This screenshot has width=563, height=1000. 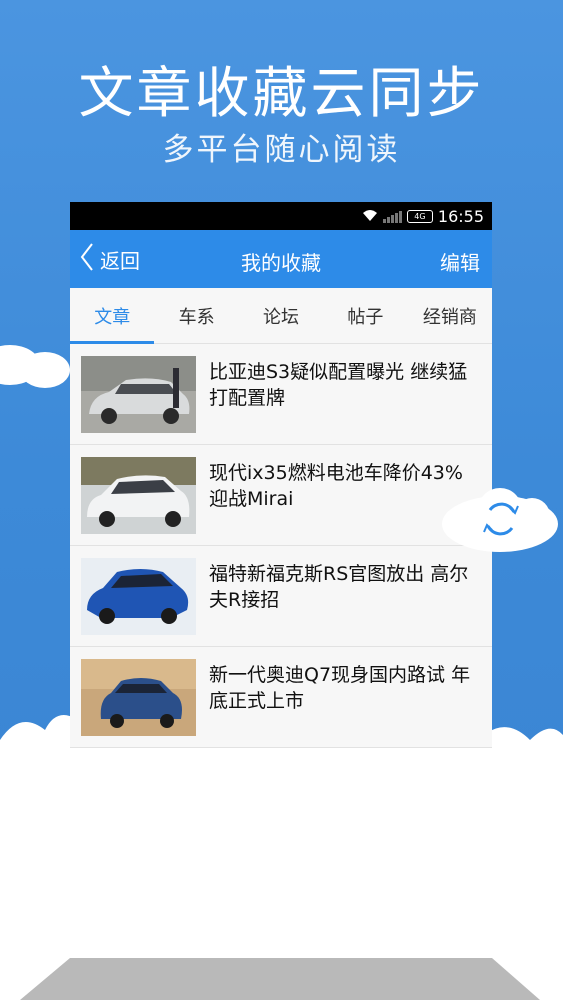 I want to click on edit-button: 编辑, so click(x=460, y=261).